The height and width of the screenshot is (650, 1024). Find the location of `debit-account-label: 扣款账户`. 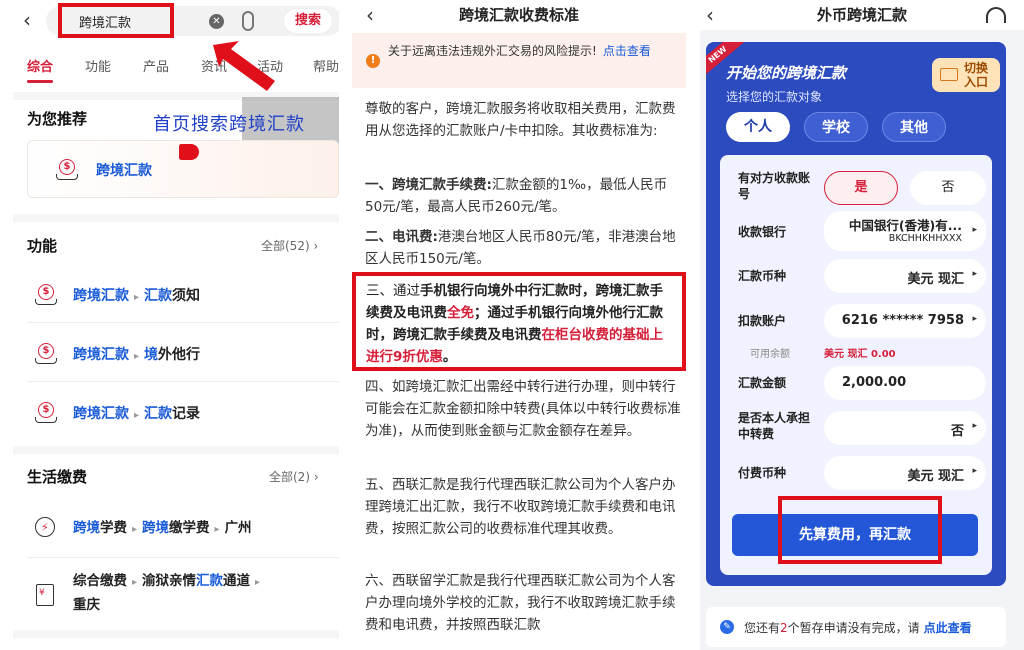

debit-account-label: 扣款账户 is located at coordinates (762, 321).